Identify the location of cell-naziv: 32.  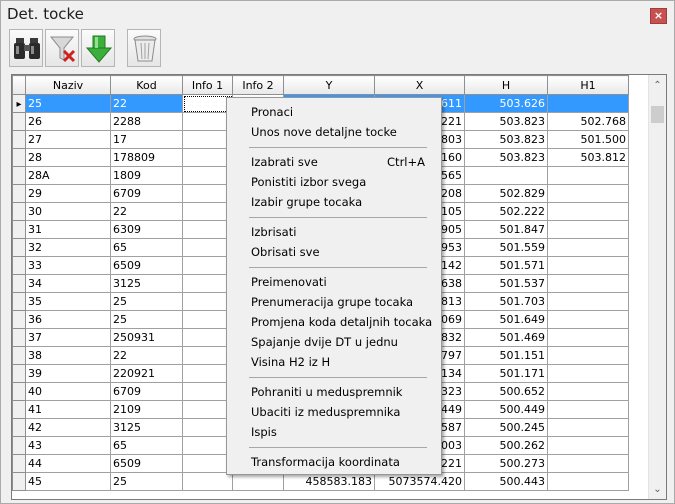
(68, 247).